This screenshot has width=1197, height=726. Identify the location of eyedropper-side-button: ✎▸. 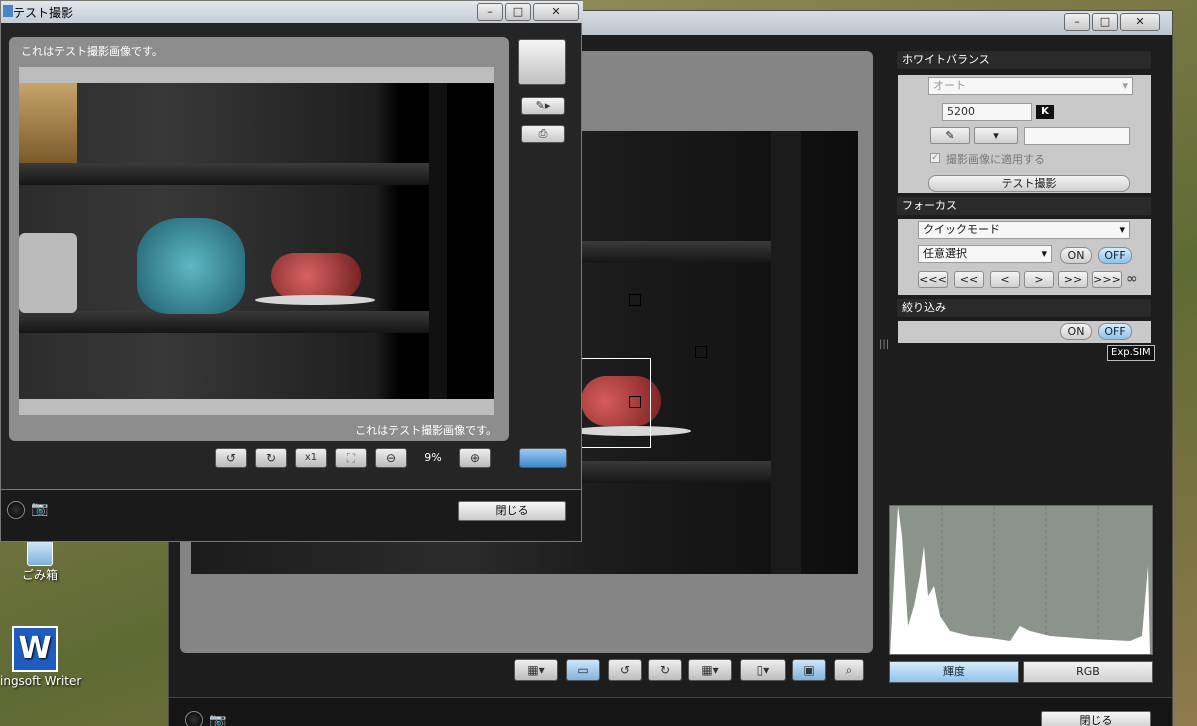
(543, 106).